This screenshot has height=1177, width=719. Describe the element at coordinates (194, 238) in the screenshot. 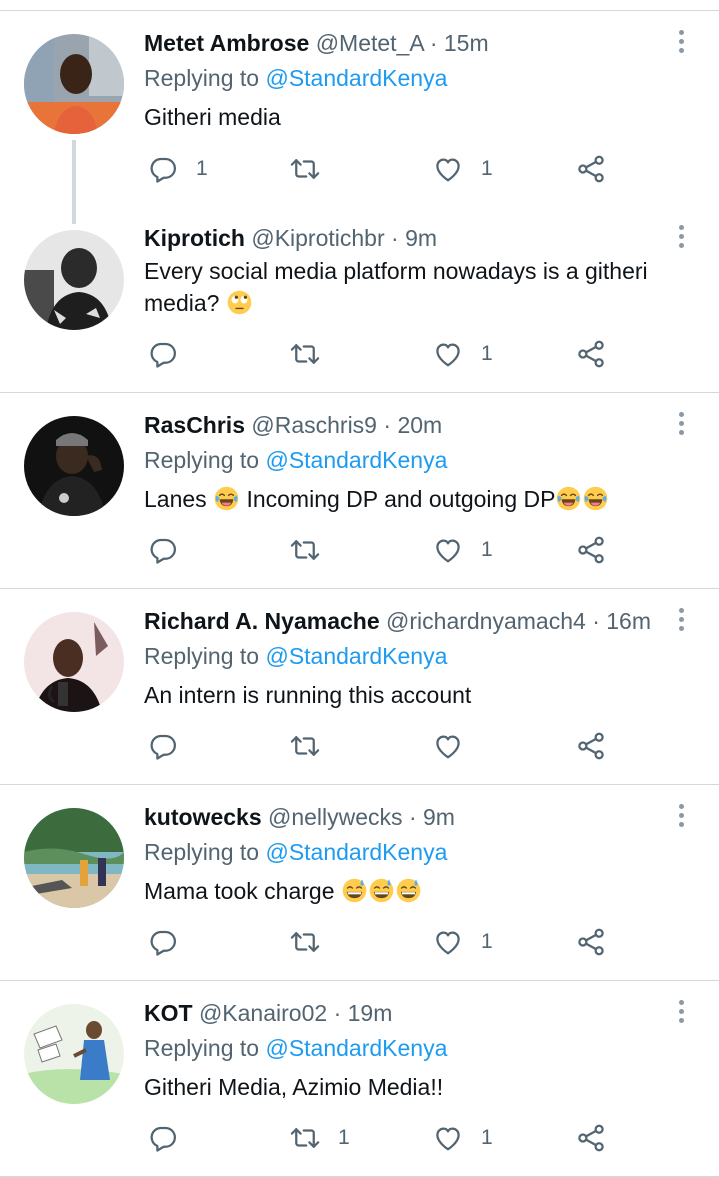

I see `author-name: Kiprotich` at that location.